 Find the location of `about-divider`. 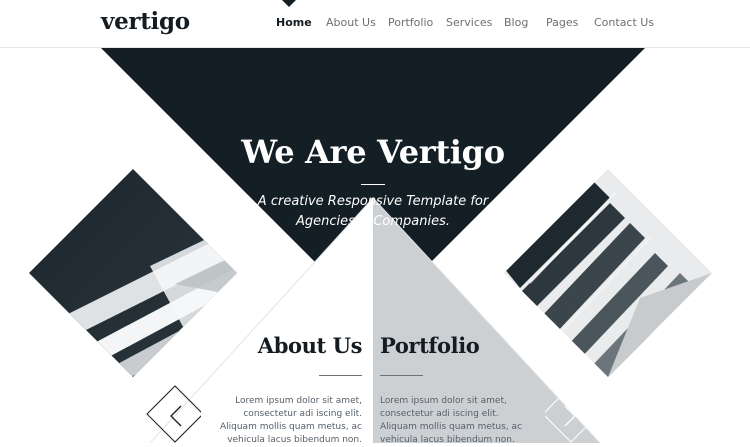

about-divider is located at coordinates (340, 375).